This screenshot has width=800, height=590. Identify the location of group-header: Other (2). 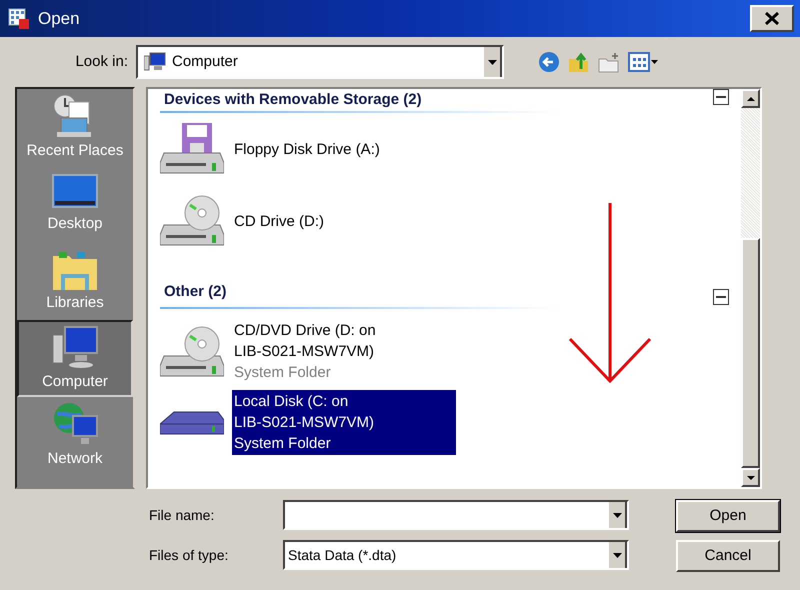
(195, 292).